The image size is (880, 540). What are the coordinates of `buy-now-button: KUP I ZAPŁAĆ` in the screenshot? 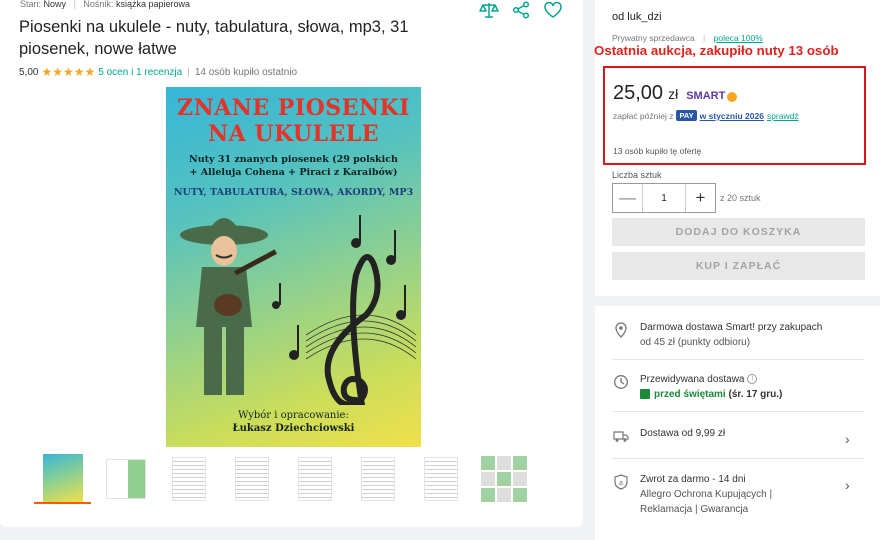 It's located at (738, 266).